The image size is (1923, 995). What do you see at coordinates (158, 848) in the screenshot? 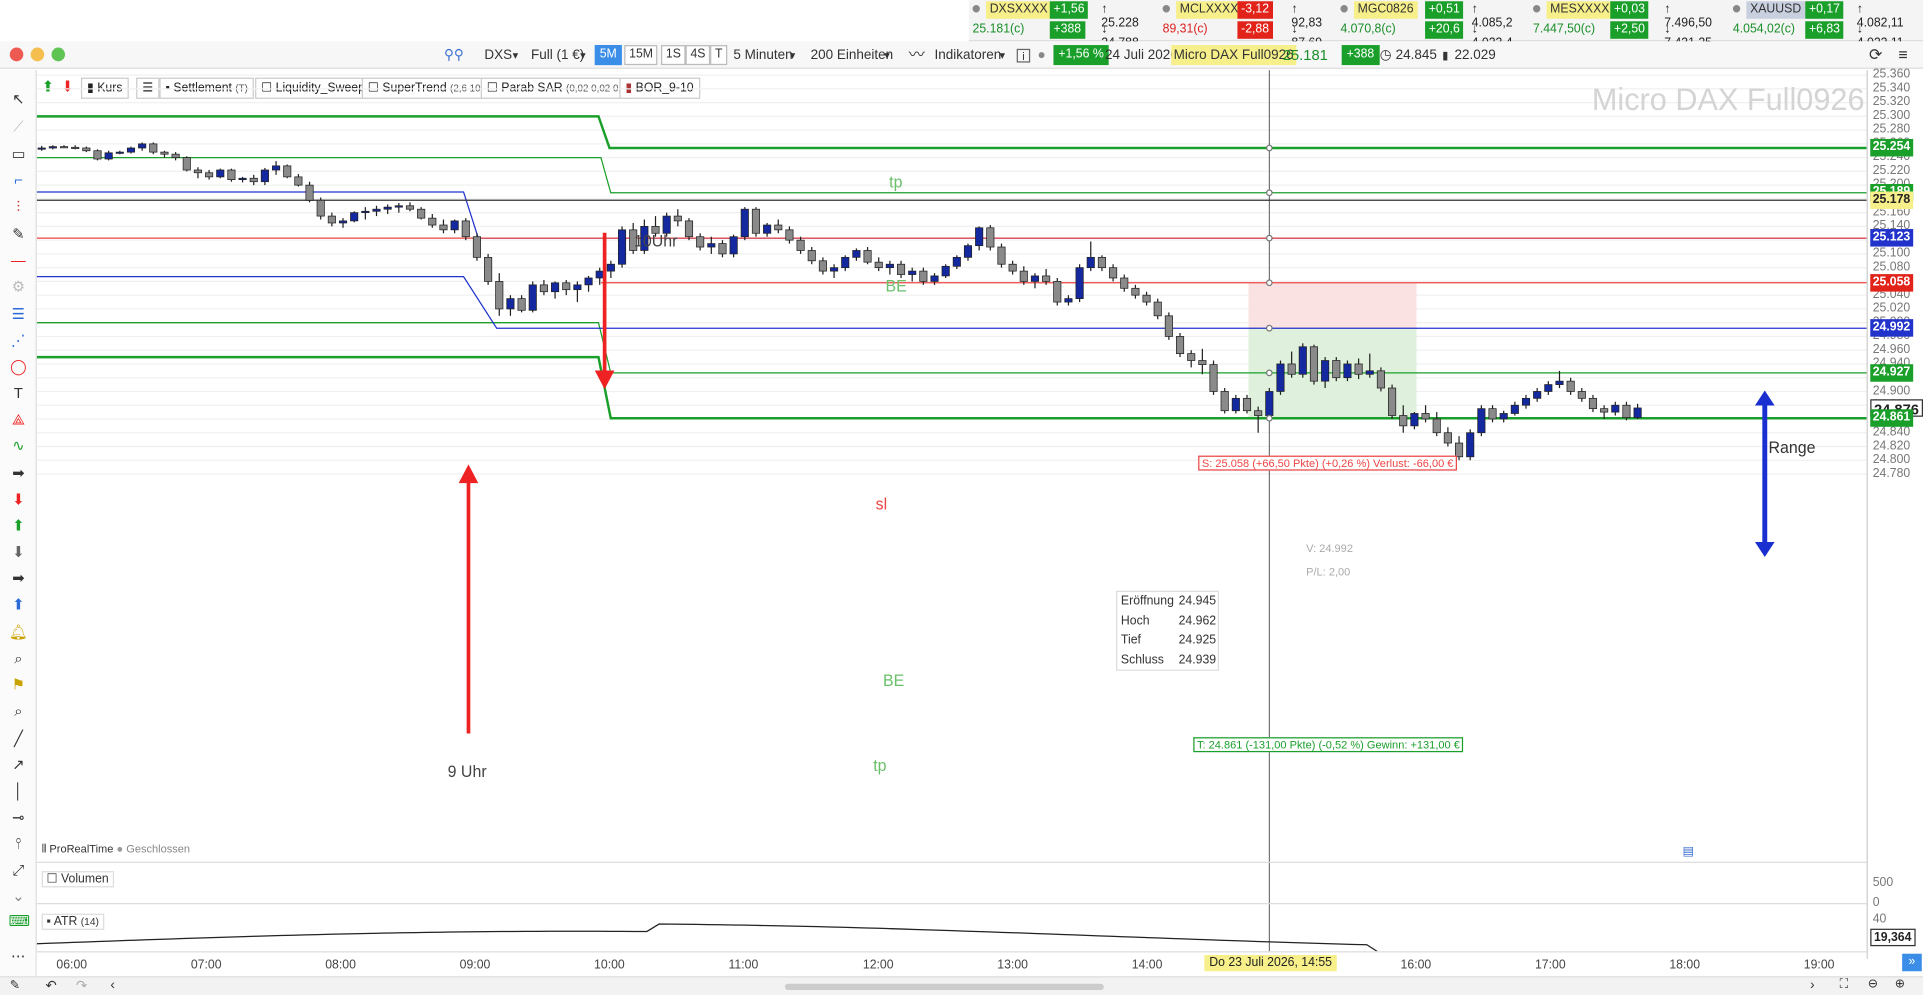
I see `market-state: Geschlossen` at bounding box center [158, 848].